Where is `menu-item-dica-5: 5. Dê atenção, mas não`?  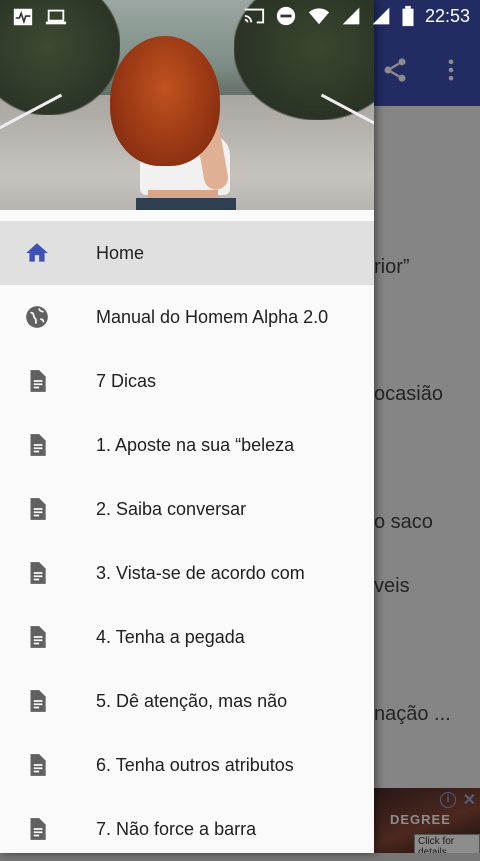
menu-item-dica-5: 5. Dê atenção, mas não is located at coordinates (187, 701).